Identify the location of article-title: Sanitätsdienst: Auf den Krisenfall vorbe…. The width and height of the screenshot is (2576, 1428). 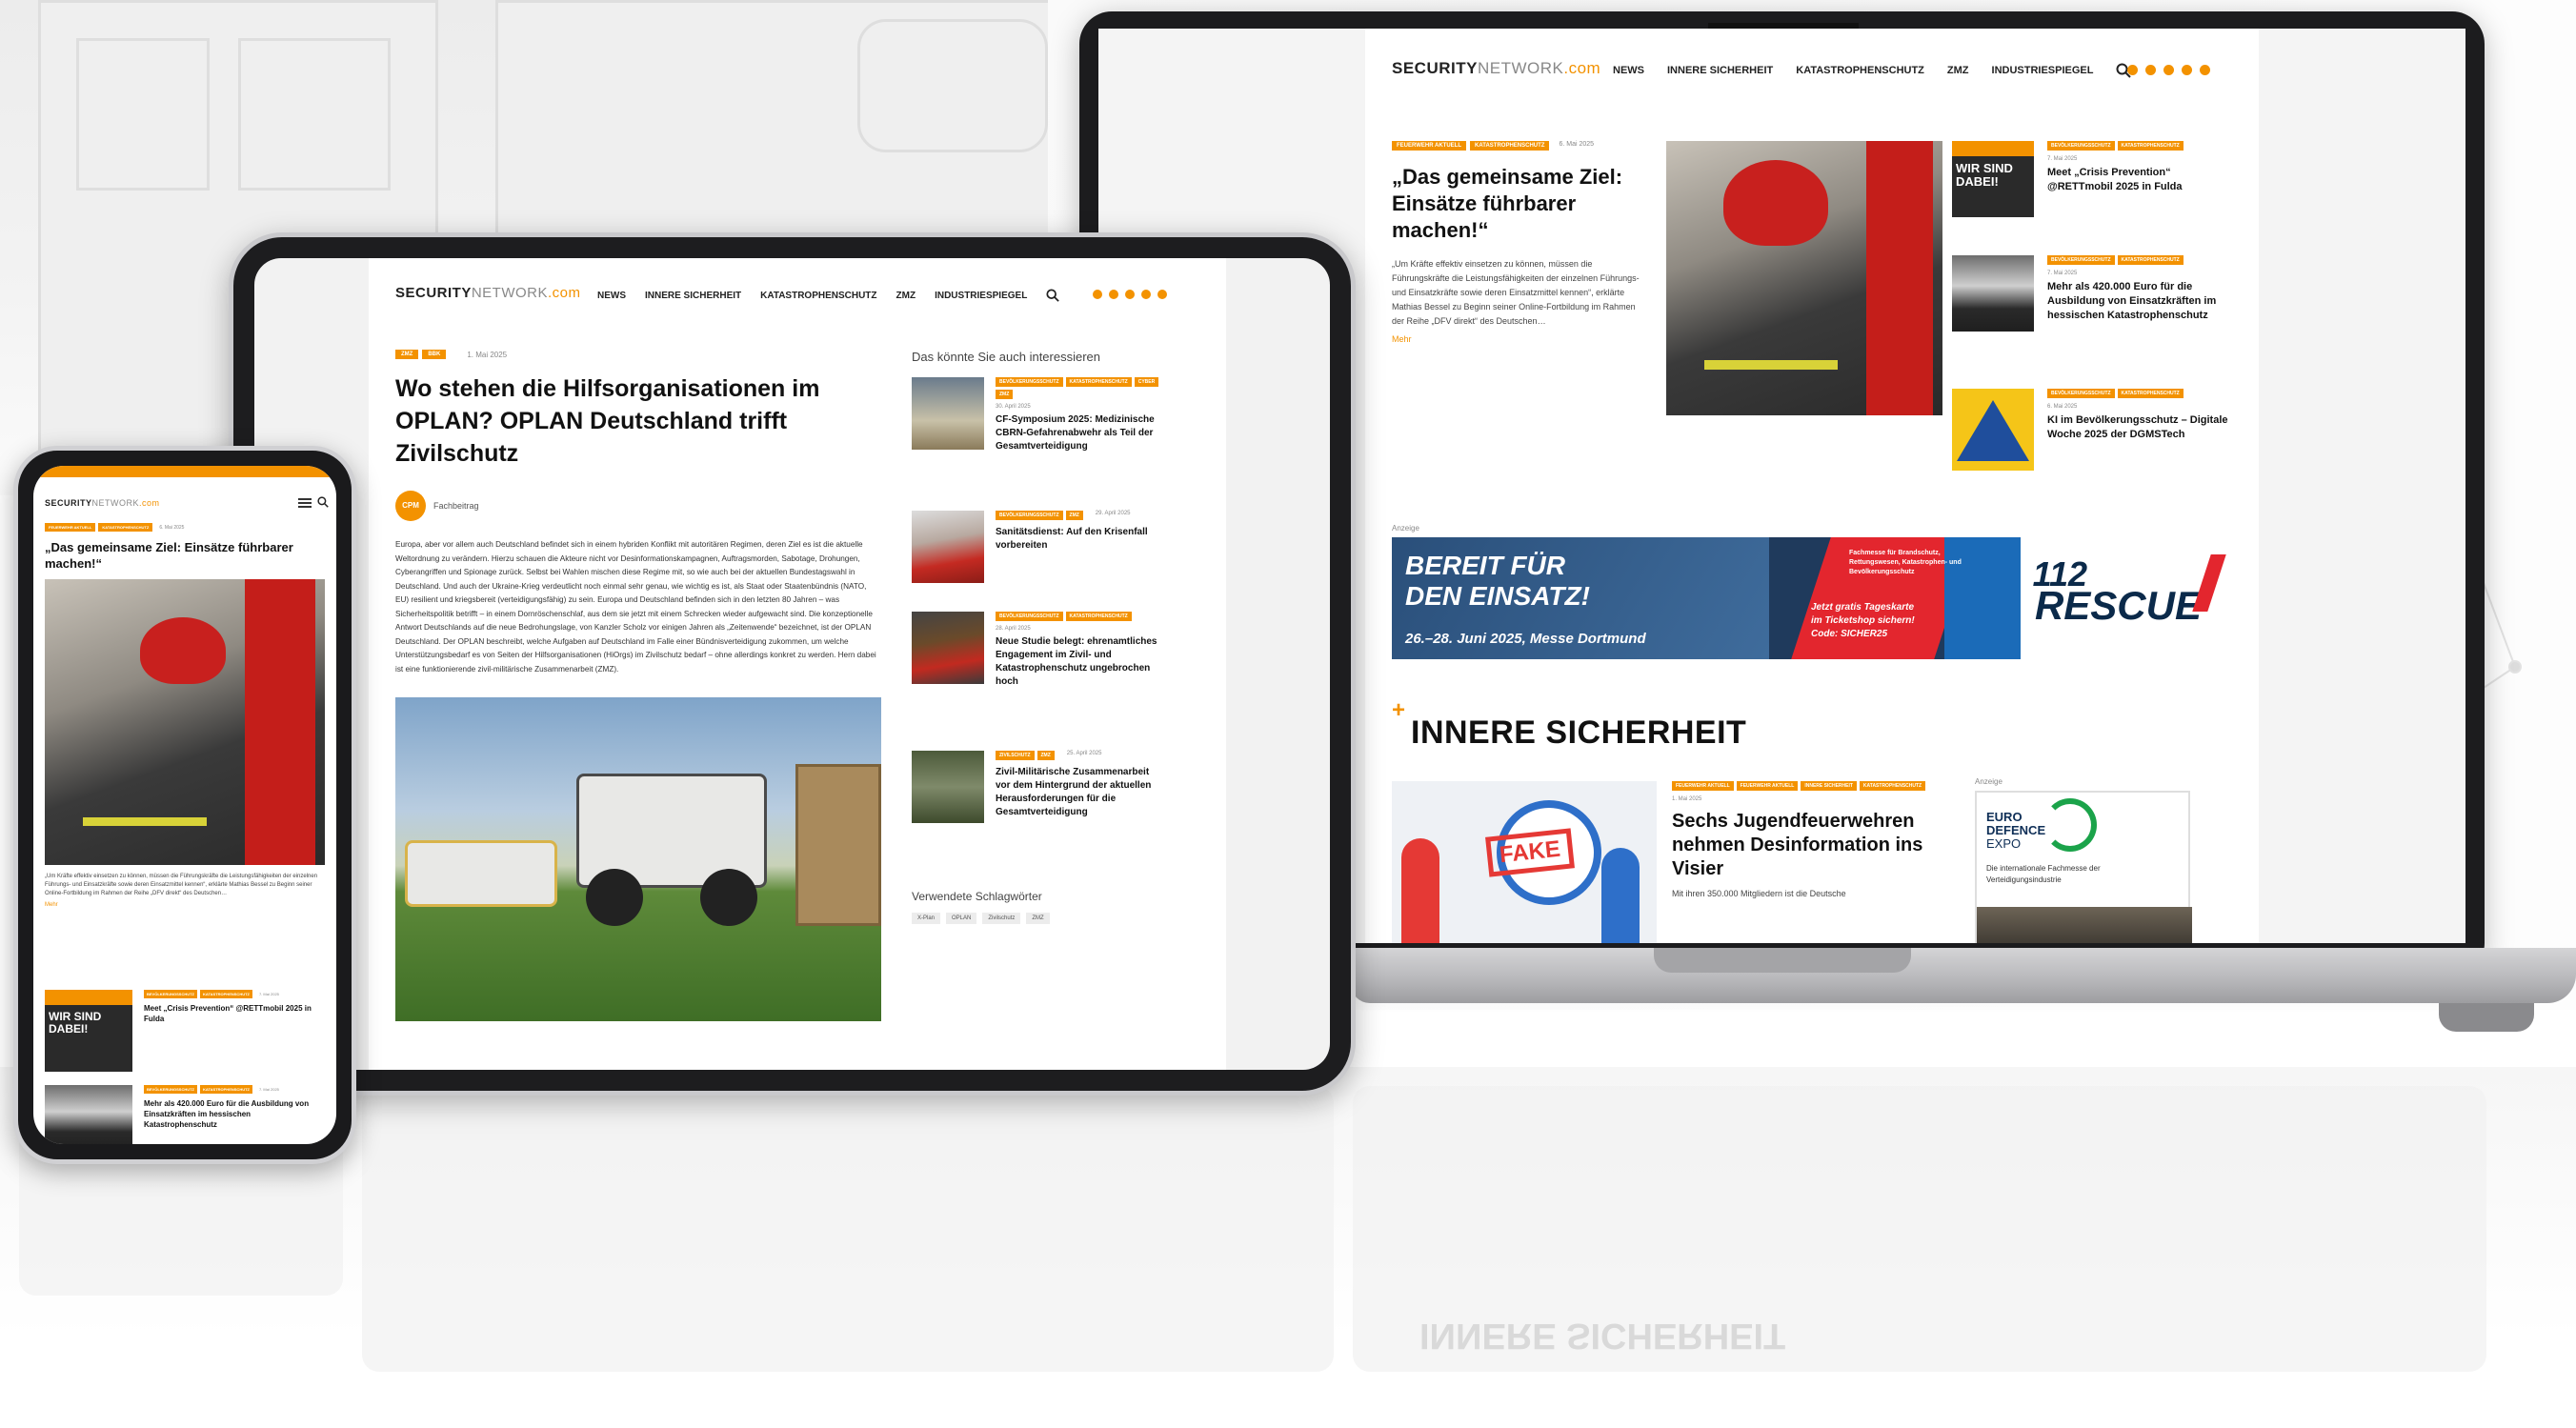
(1077, 539).